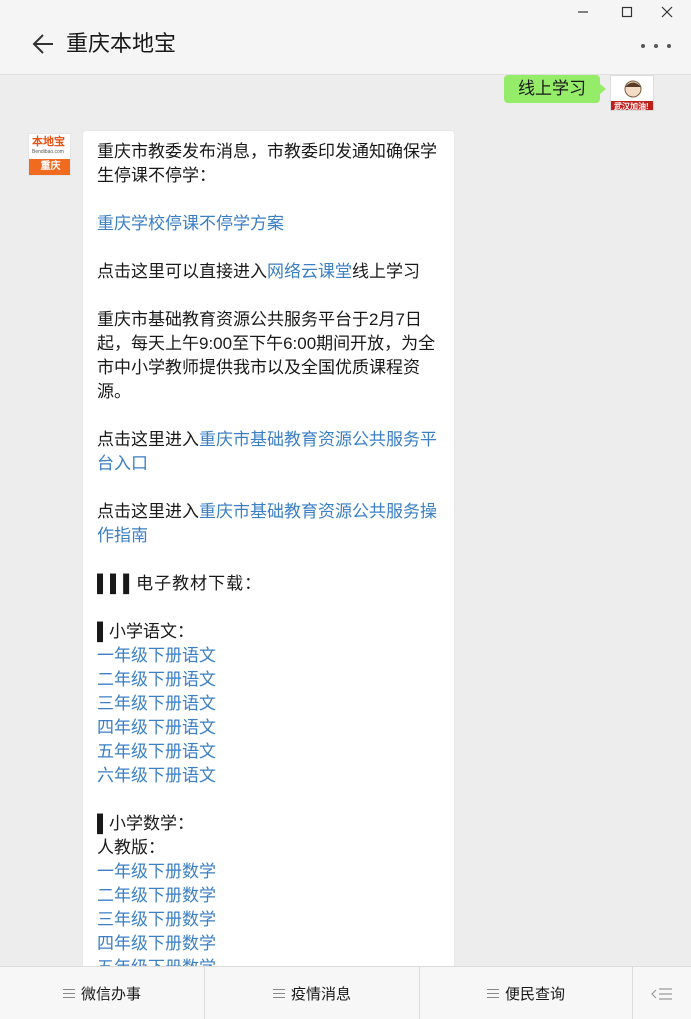 The height and width of the screenshot is (1019, 691). I want to click on cloud-class-link: 网络云课堂, so click(309, 271).